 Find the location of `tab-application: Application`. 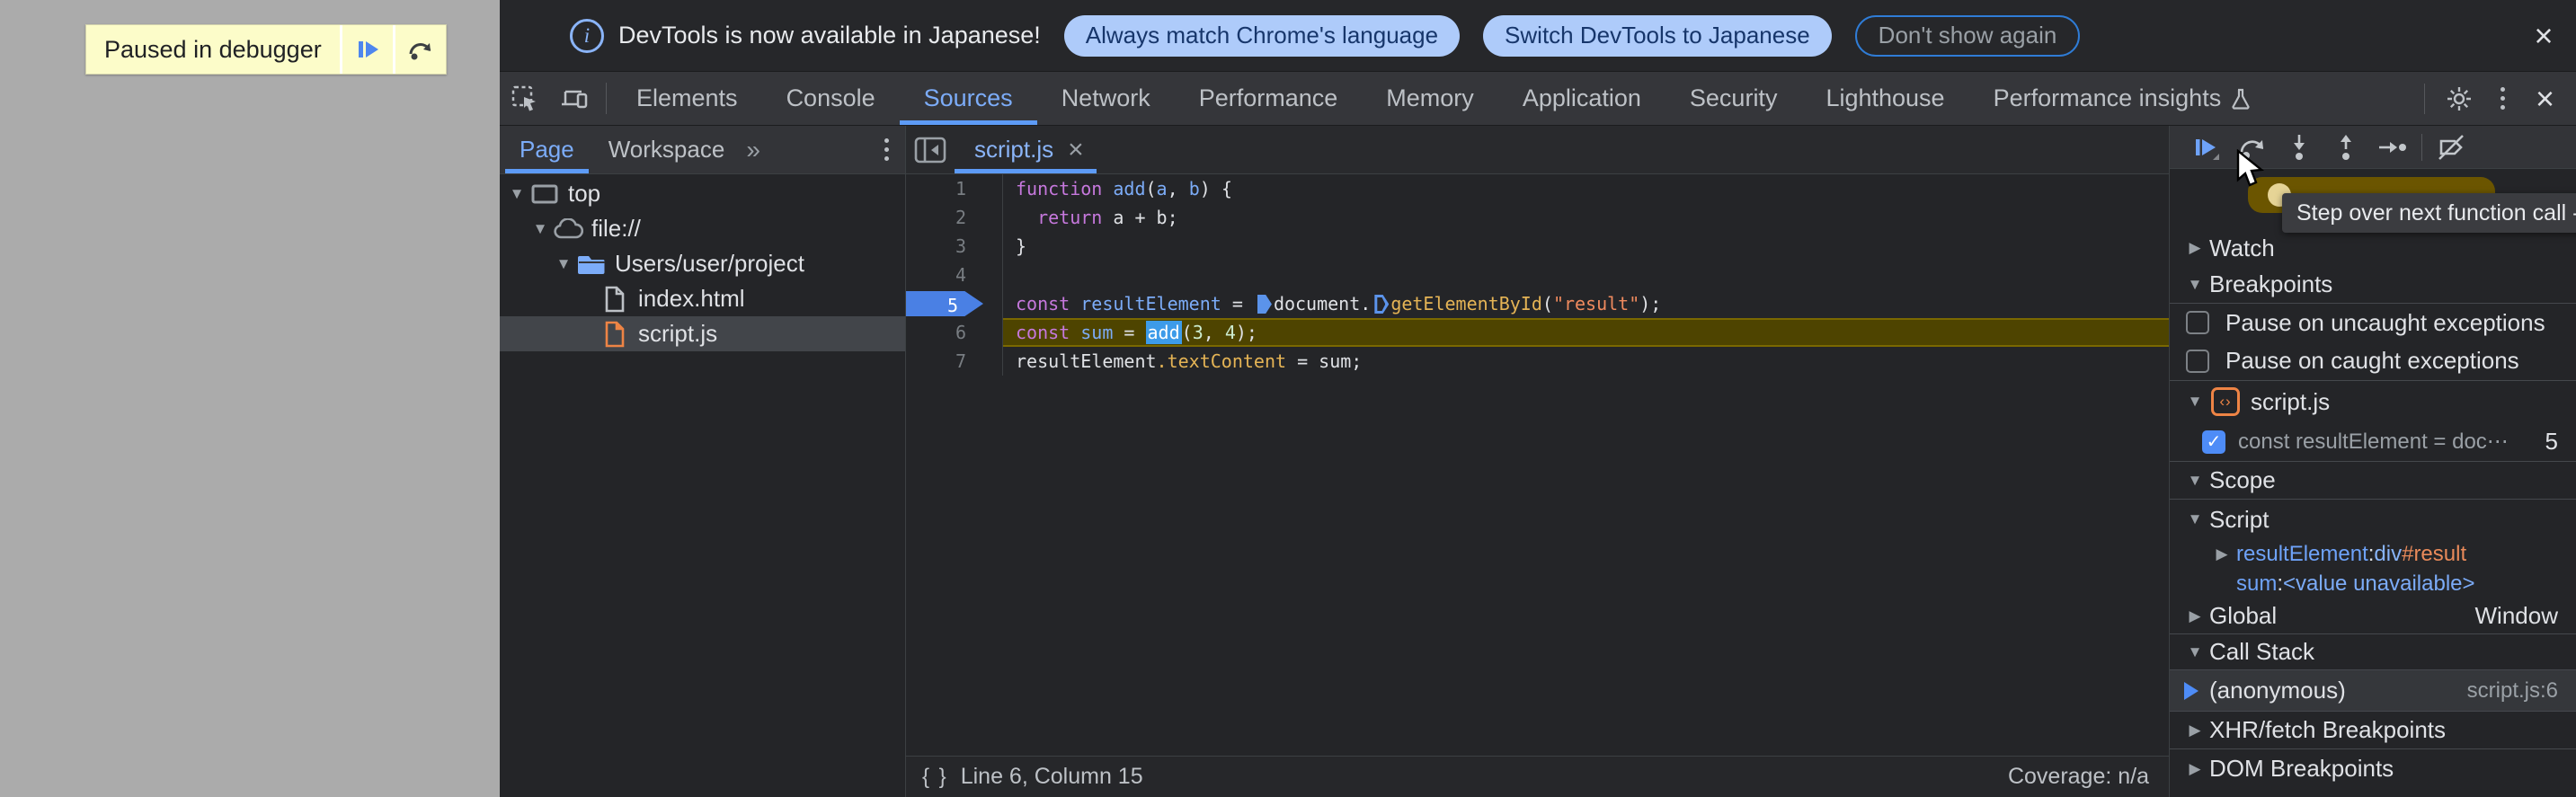

tab-application: Application is located at coordinates (1582, 98).